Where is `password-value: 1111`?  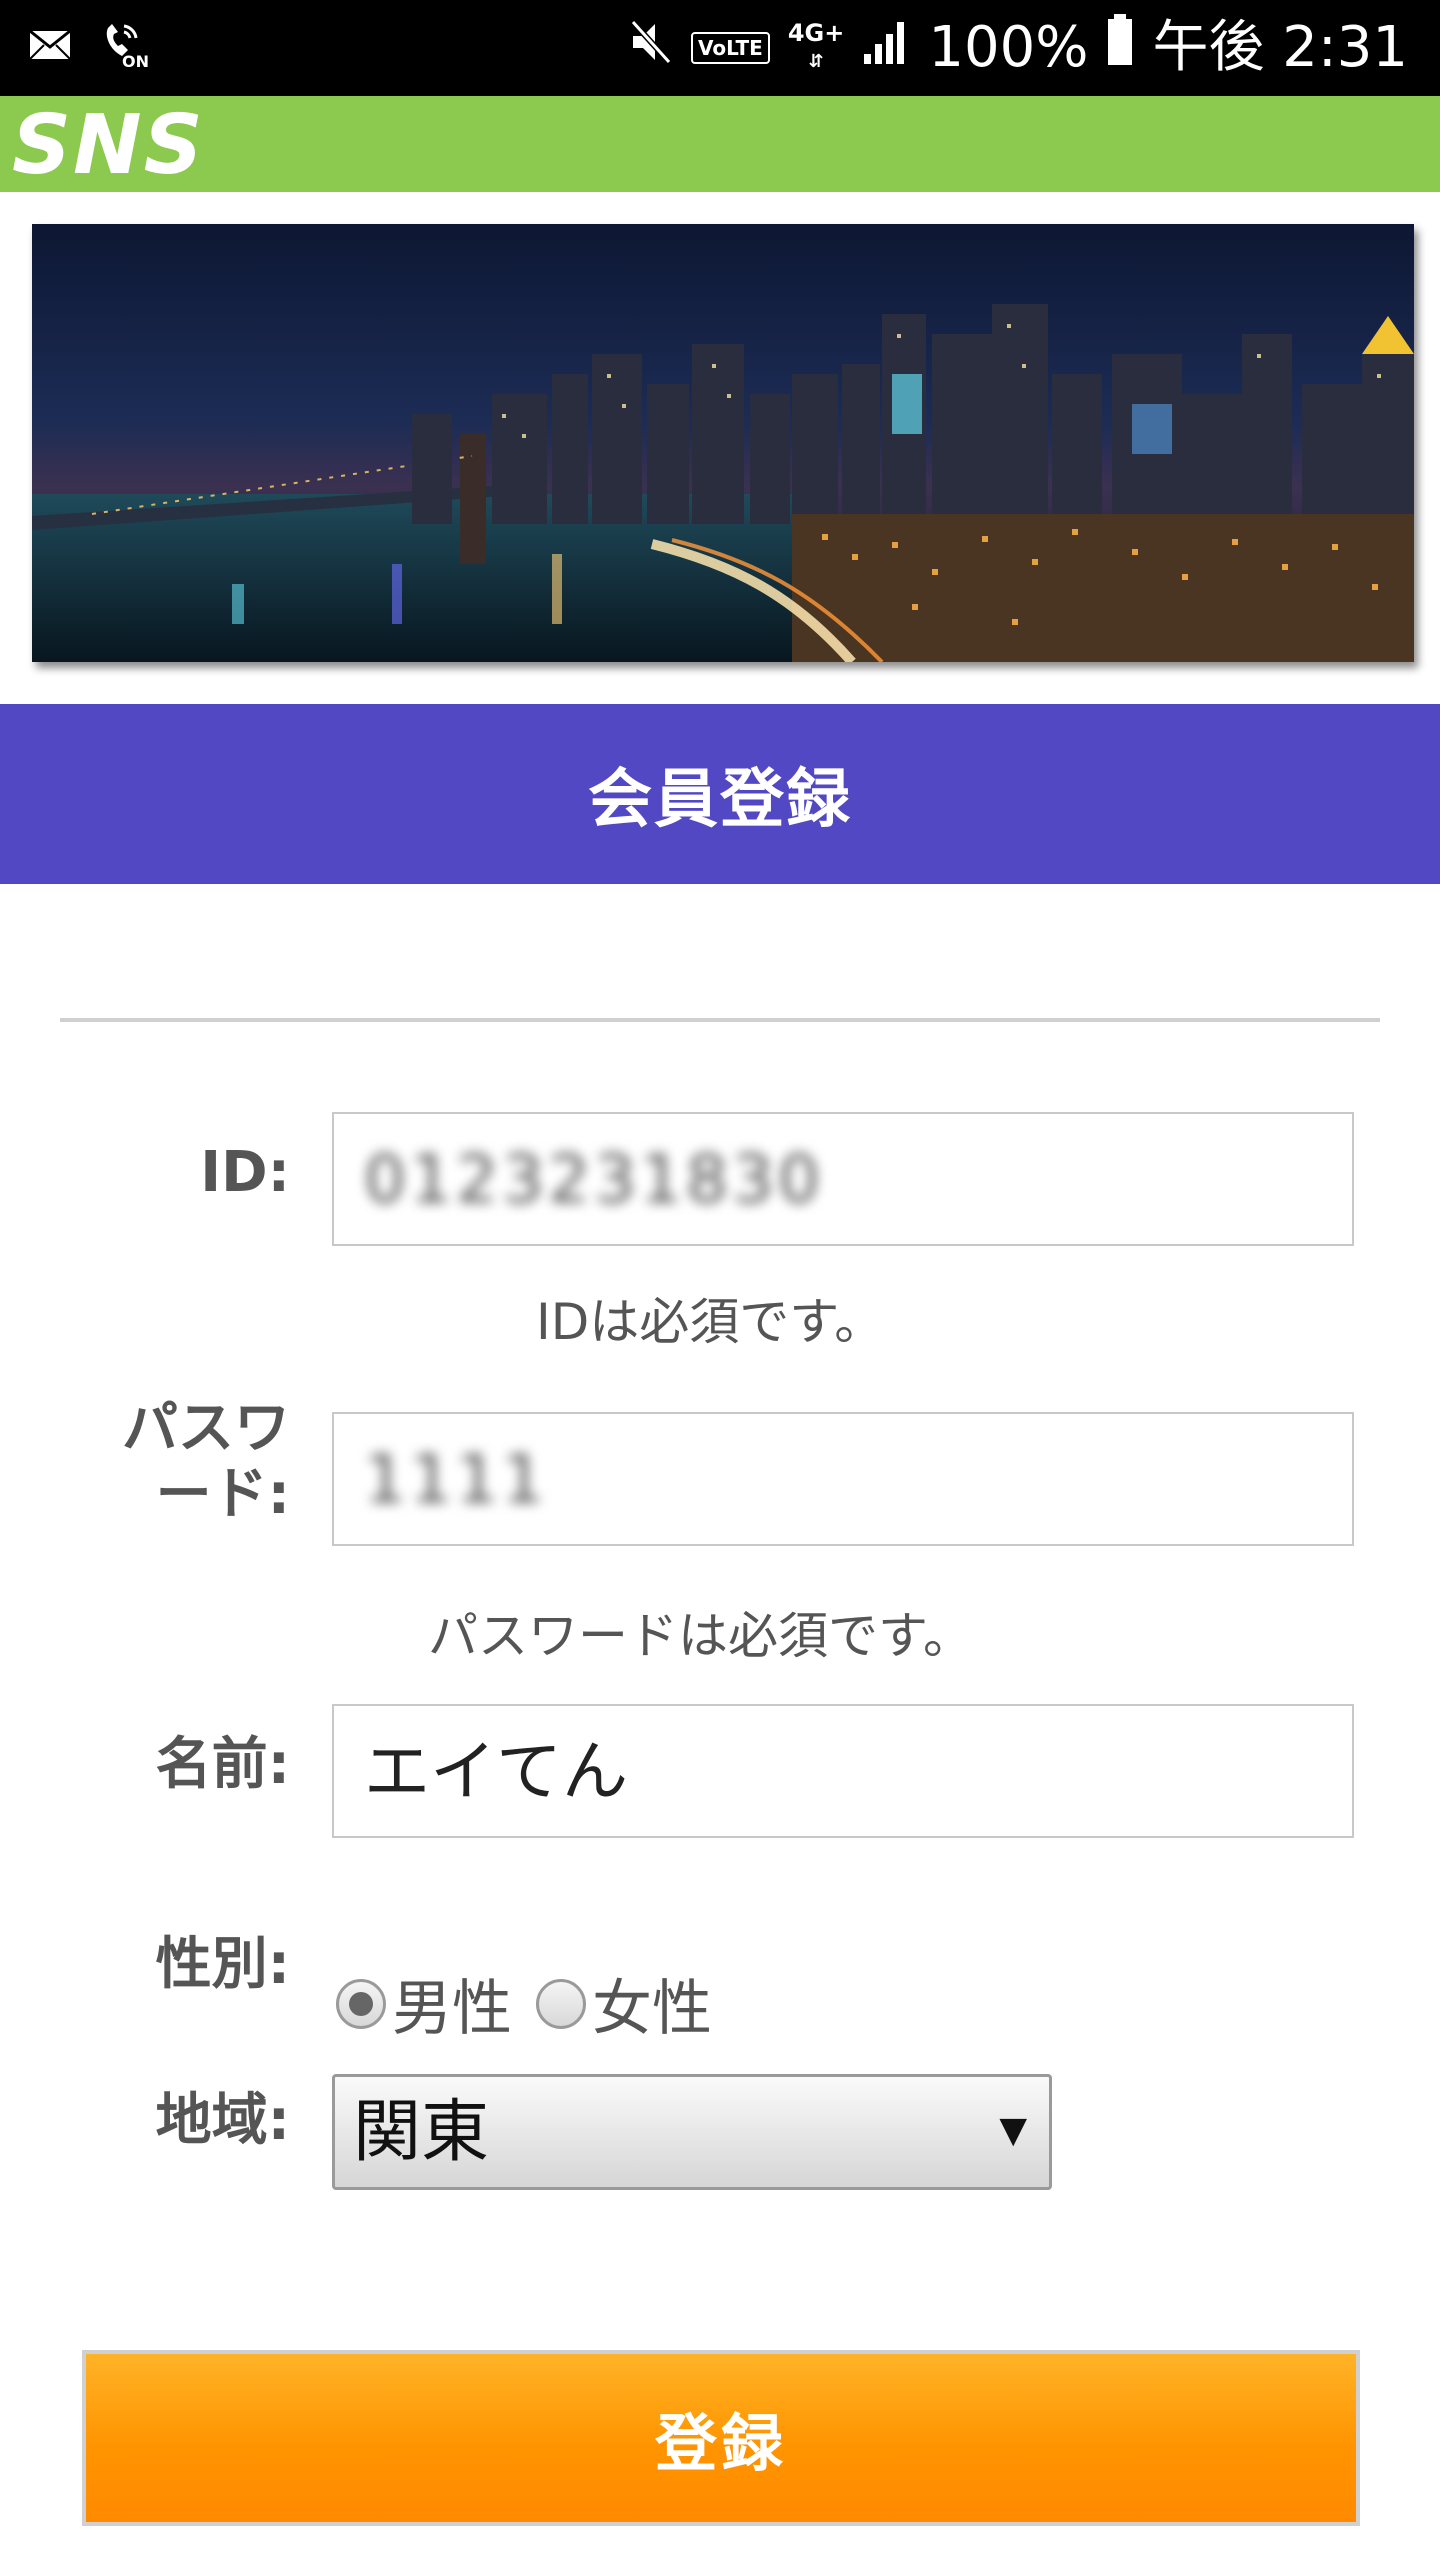 password-value: 1111 is located at coordinates (456, 1479).